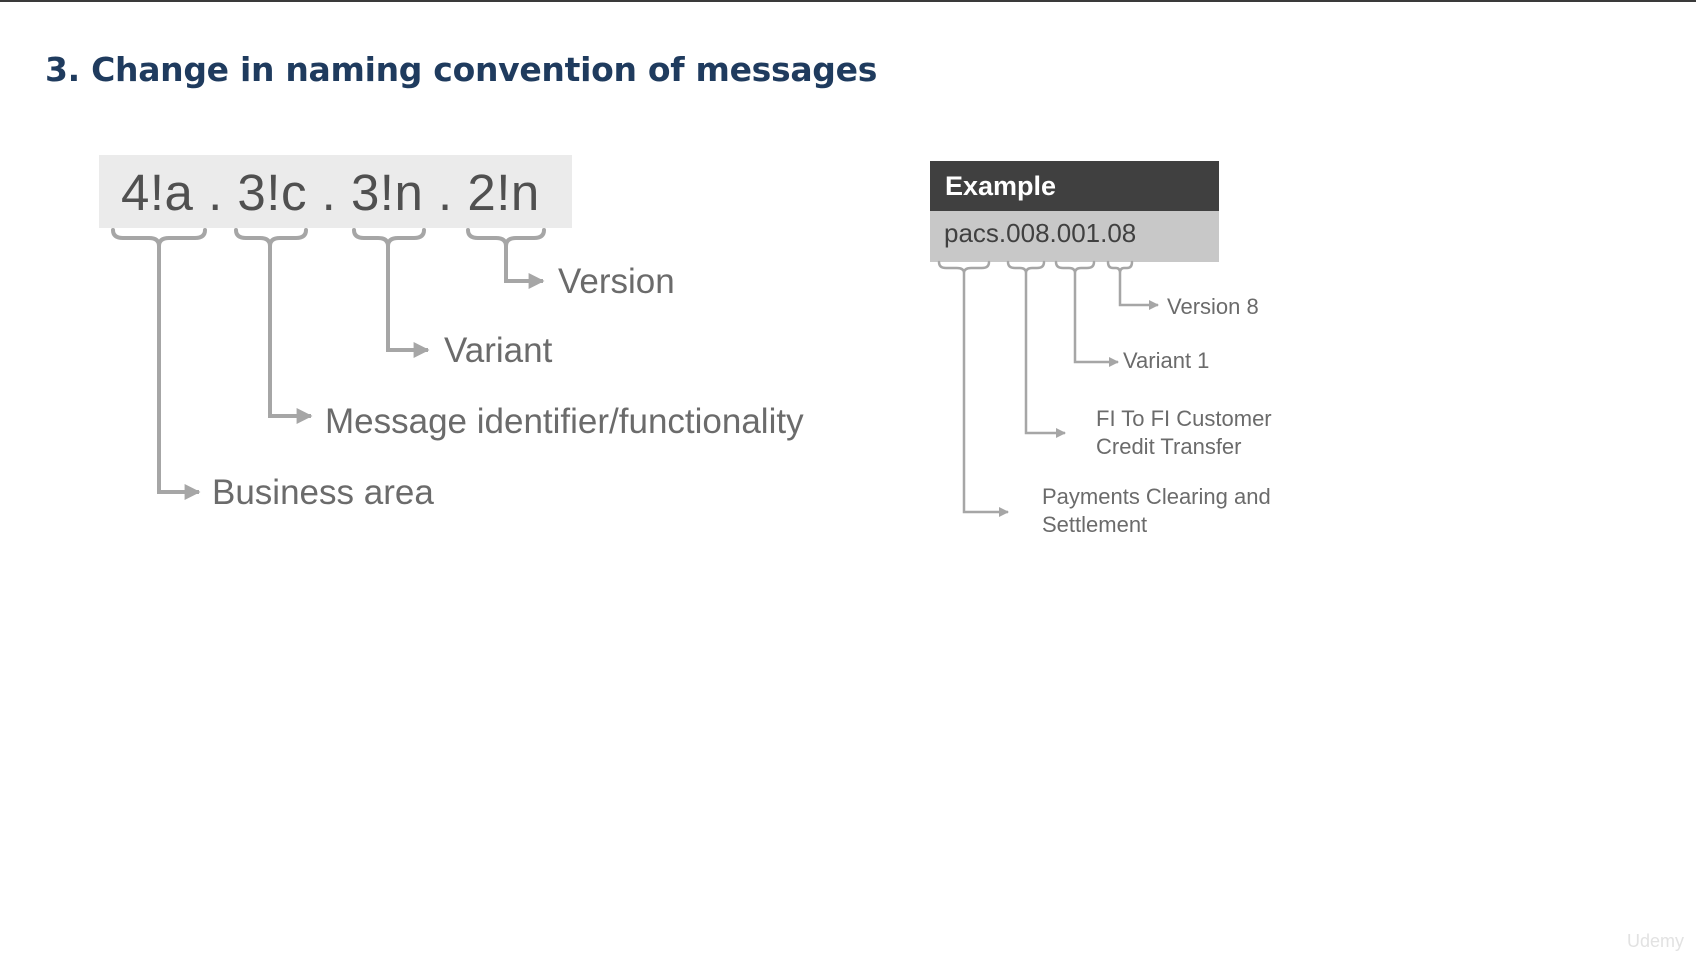  I want to click on example-brace-variant, so click(1075, 267).